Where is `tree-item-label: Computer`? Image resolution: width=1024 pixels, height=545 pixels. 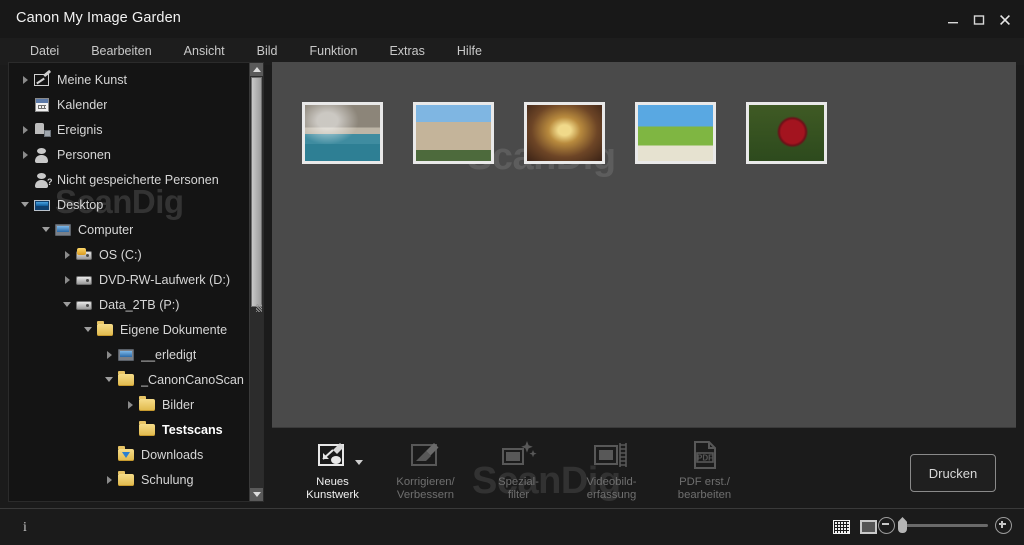 tree-item-label: Computer is located at coordinates (106, 229).